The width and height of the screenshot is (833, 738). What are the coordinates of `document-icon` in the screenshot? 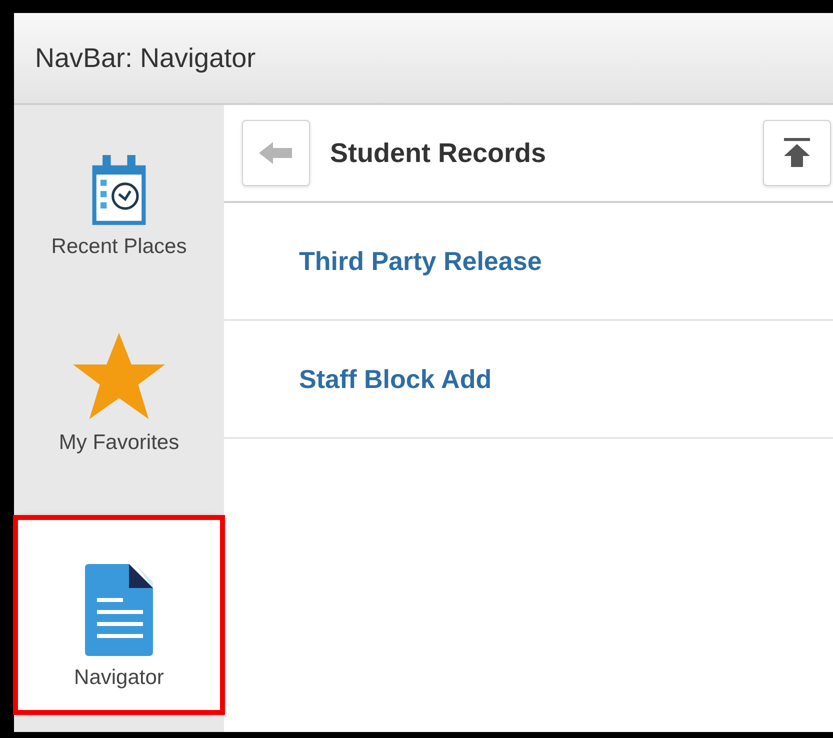 It's located at (119, 610).